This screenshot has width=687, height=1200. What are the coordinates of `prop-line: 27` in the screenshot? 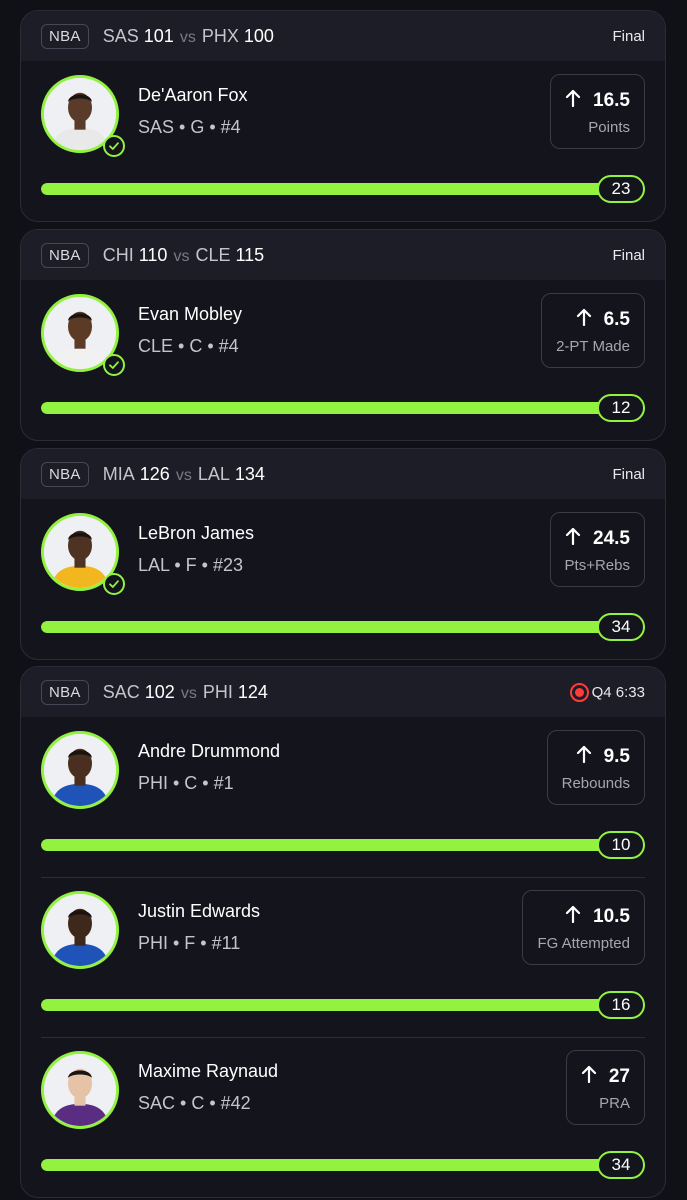 It's located at (605, 1077).